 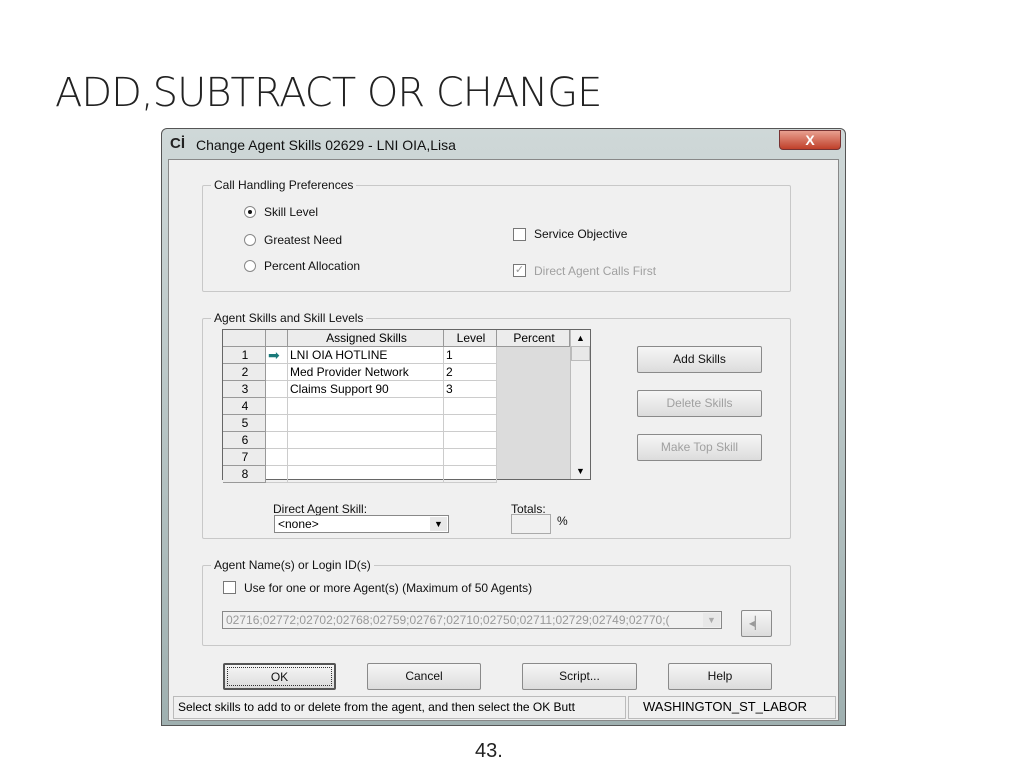 I want to click on corner-header, so click(x=244, y=338).